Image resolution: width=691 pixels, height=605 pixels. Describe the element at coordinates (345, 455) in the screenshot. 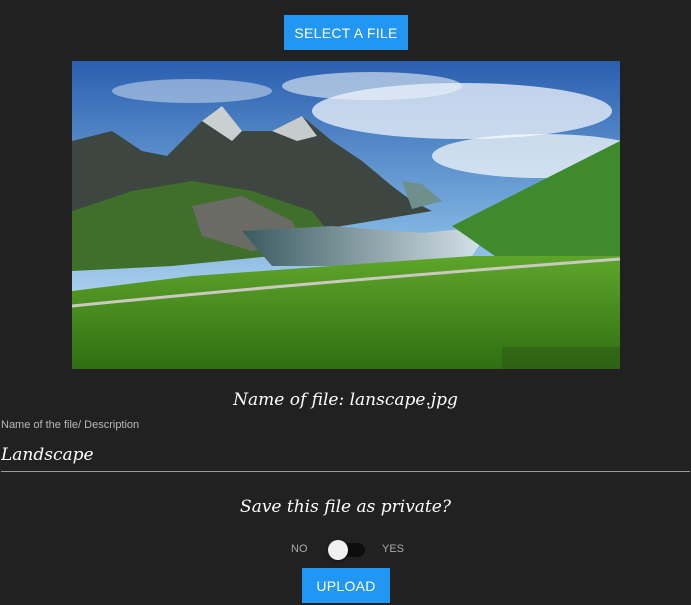

I see `description-input` at that location.